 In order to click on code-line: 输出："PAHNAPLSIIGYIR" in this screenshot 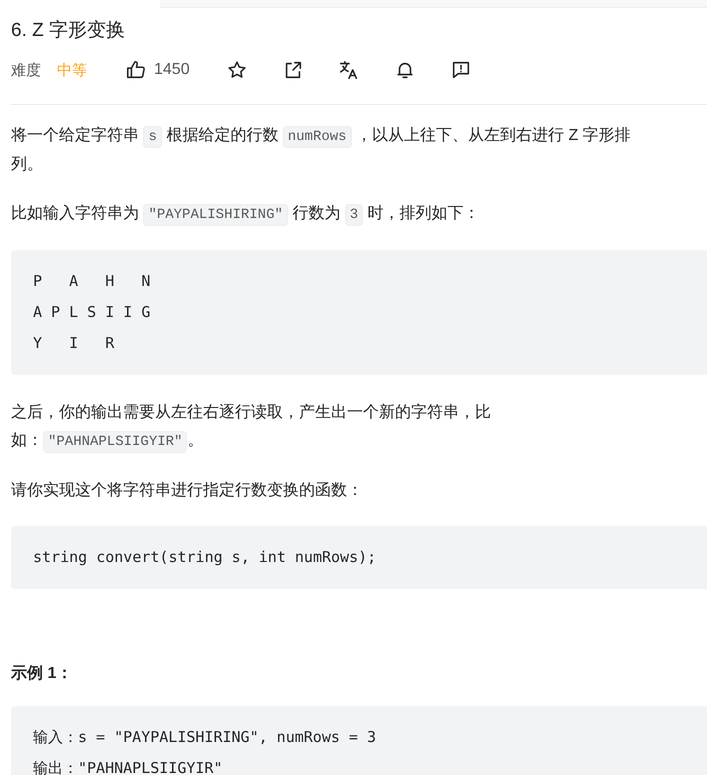, I will do `click(128, 766)`.